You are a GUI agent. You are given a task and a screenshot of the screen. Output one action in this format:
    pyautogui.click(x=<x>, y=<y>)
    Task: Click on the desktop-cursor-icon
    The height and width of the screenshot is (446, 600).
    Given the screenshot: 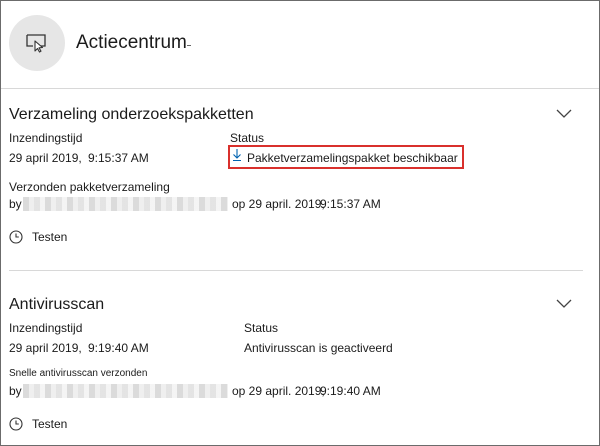 What is the action you would take?
    pyautogui.click(x=37, y=43)
    